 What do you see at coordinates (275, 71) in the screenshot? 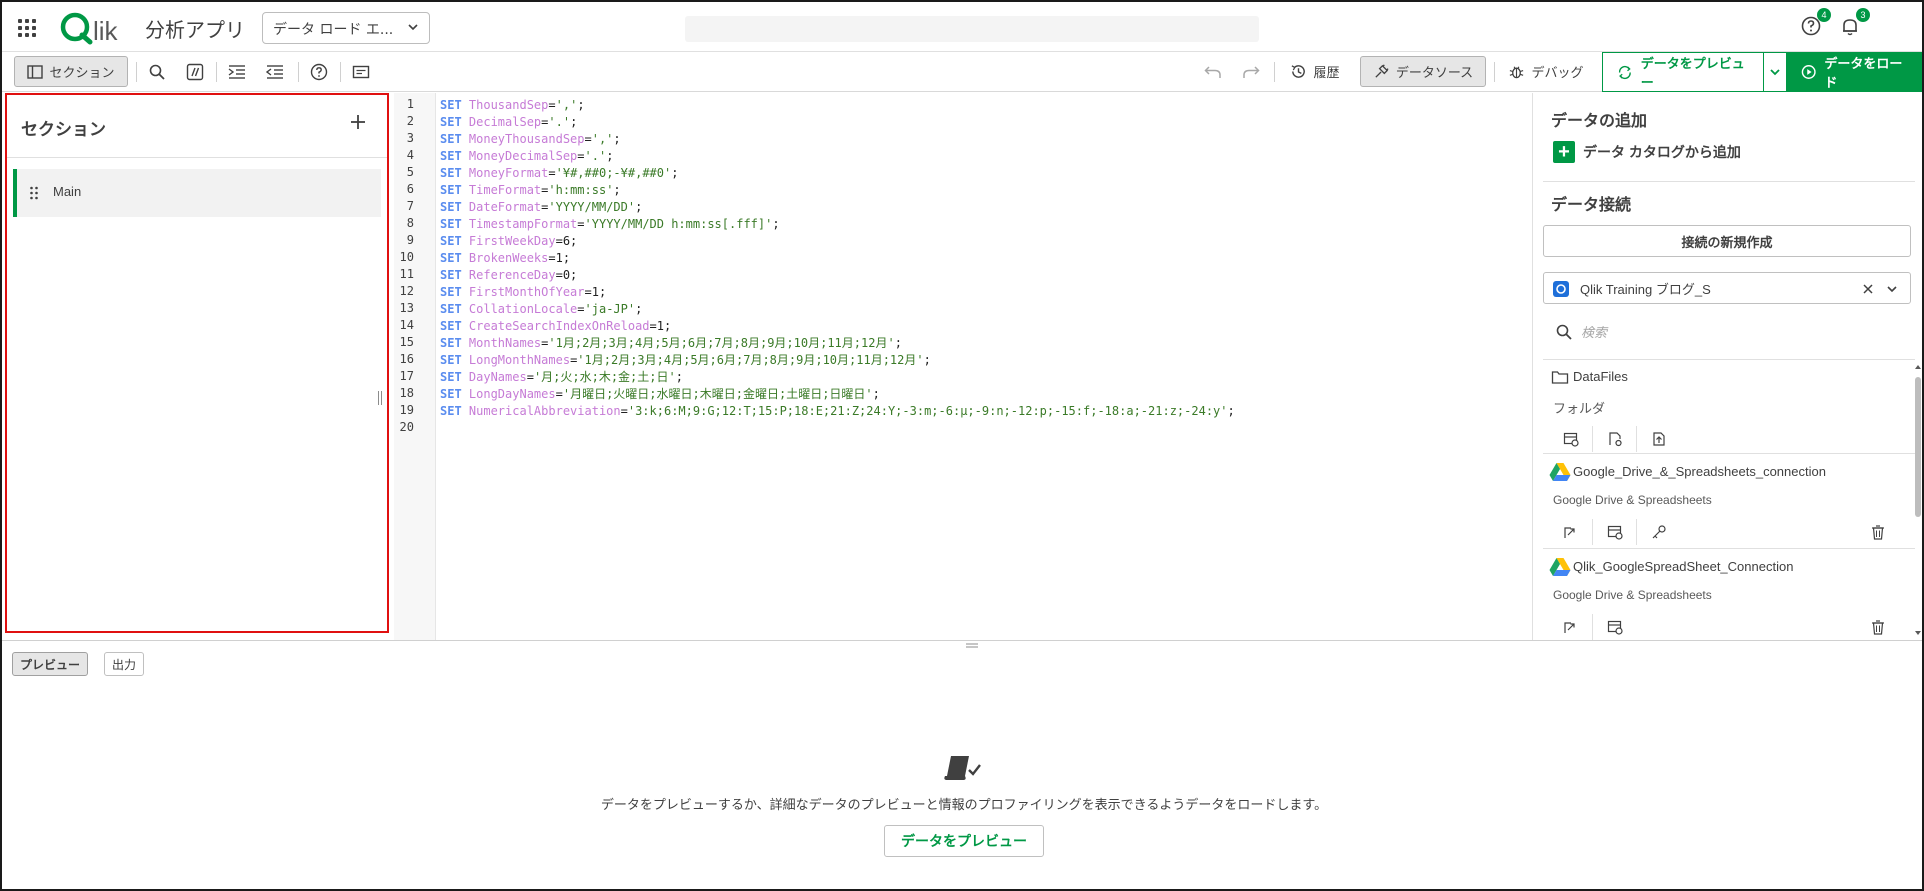
I see `outdent-button` at bounding box center [275, 71].